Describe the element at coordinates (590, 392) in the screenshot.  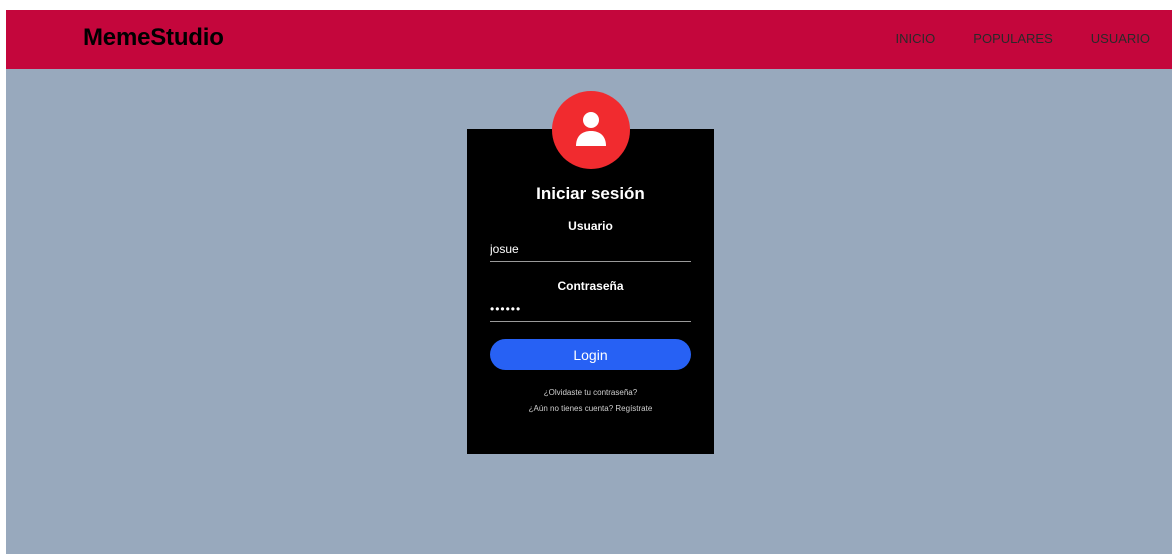
I see `forgot-password-link: ¿Olvidaste tu contraseña?` at that location.